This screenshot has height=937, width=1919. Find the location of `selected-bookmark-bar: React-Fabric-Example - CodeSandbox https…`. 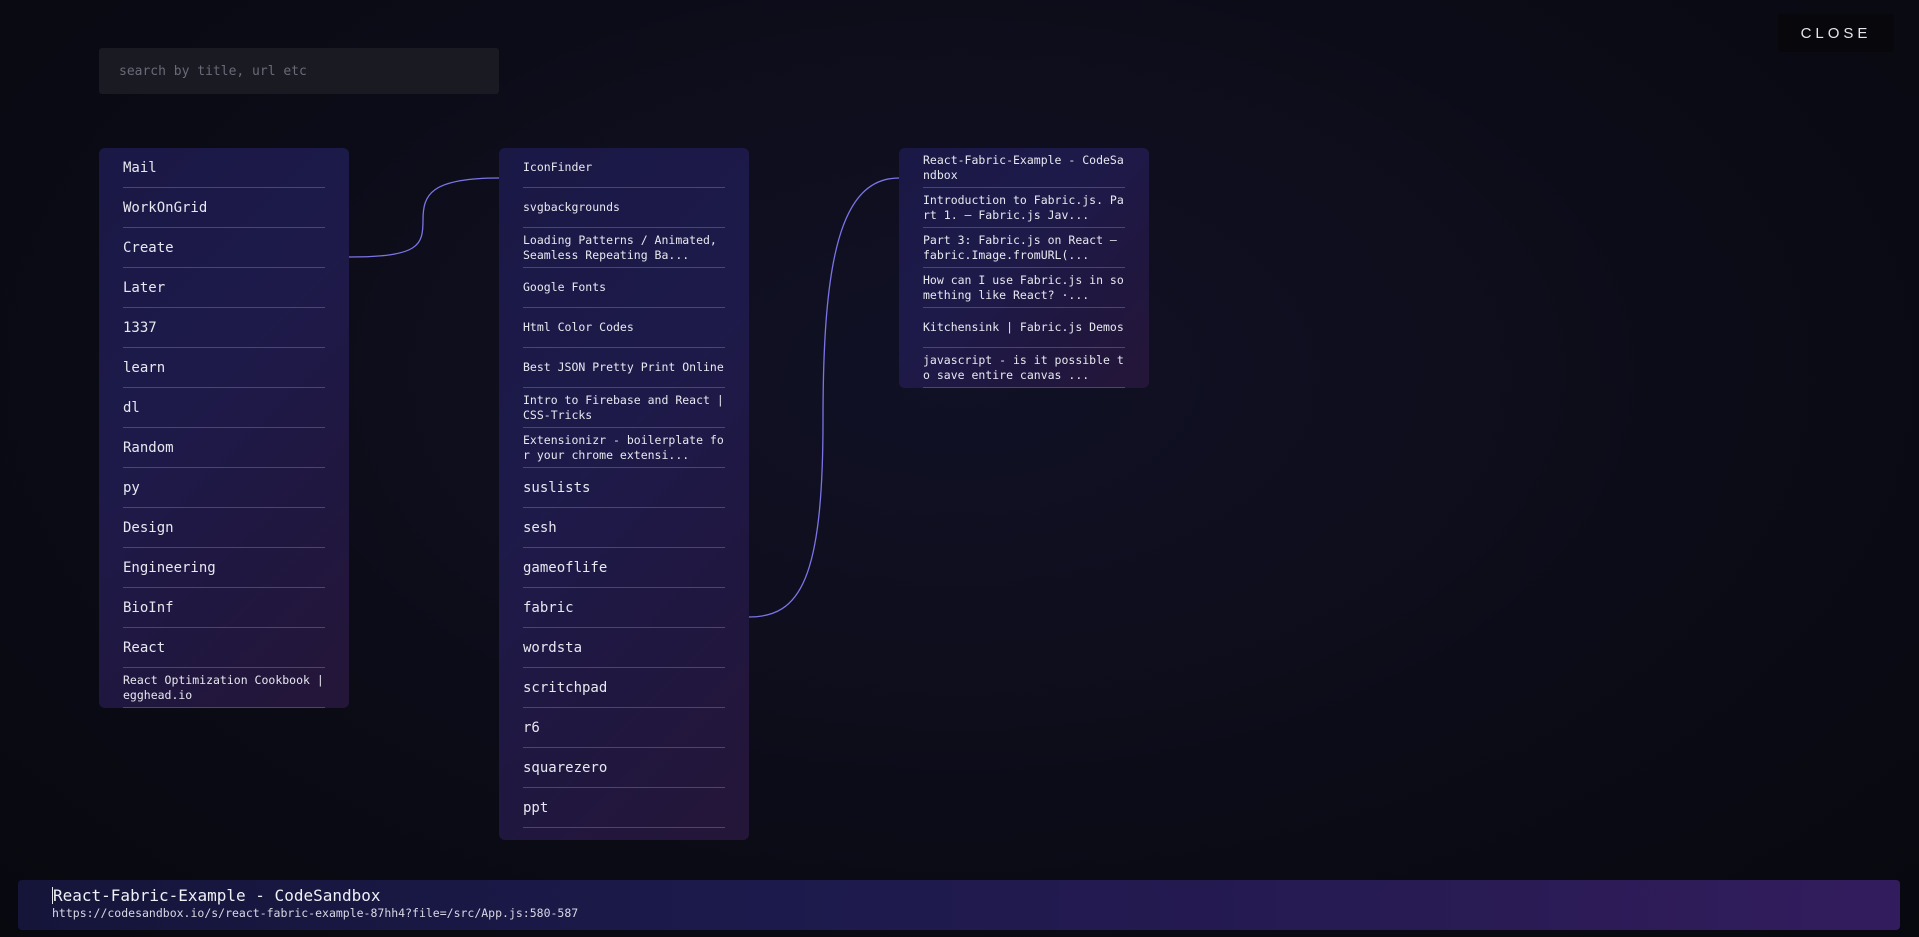

selected-bookmark-bar: React-Fabric-Example - CodeSandbox https… is located at coordinates (959, 905).